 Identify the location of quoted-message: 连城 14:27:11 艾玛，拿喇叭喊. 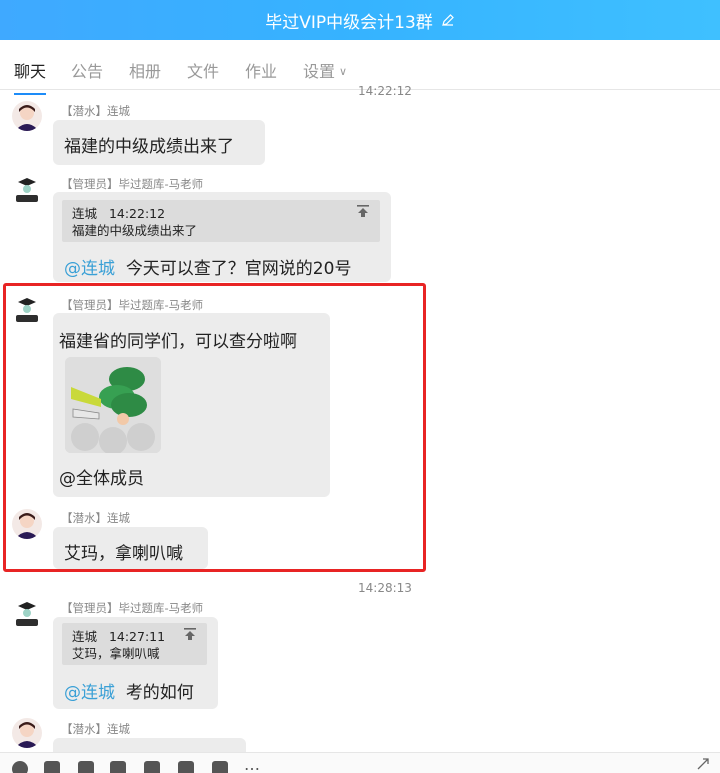
(134, 644).